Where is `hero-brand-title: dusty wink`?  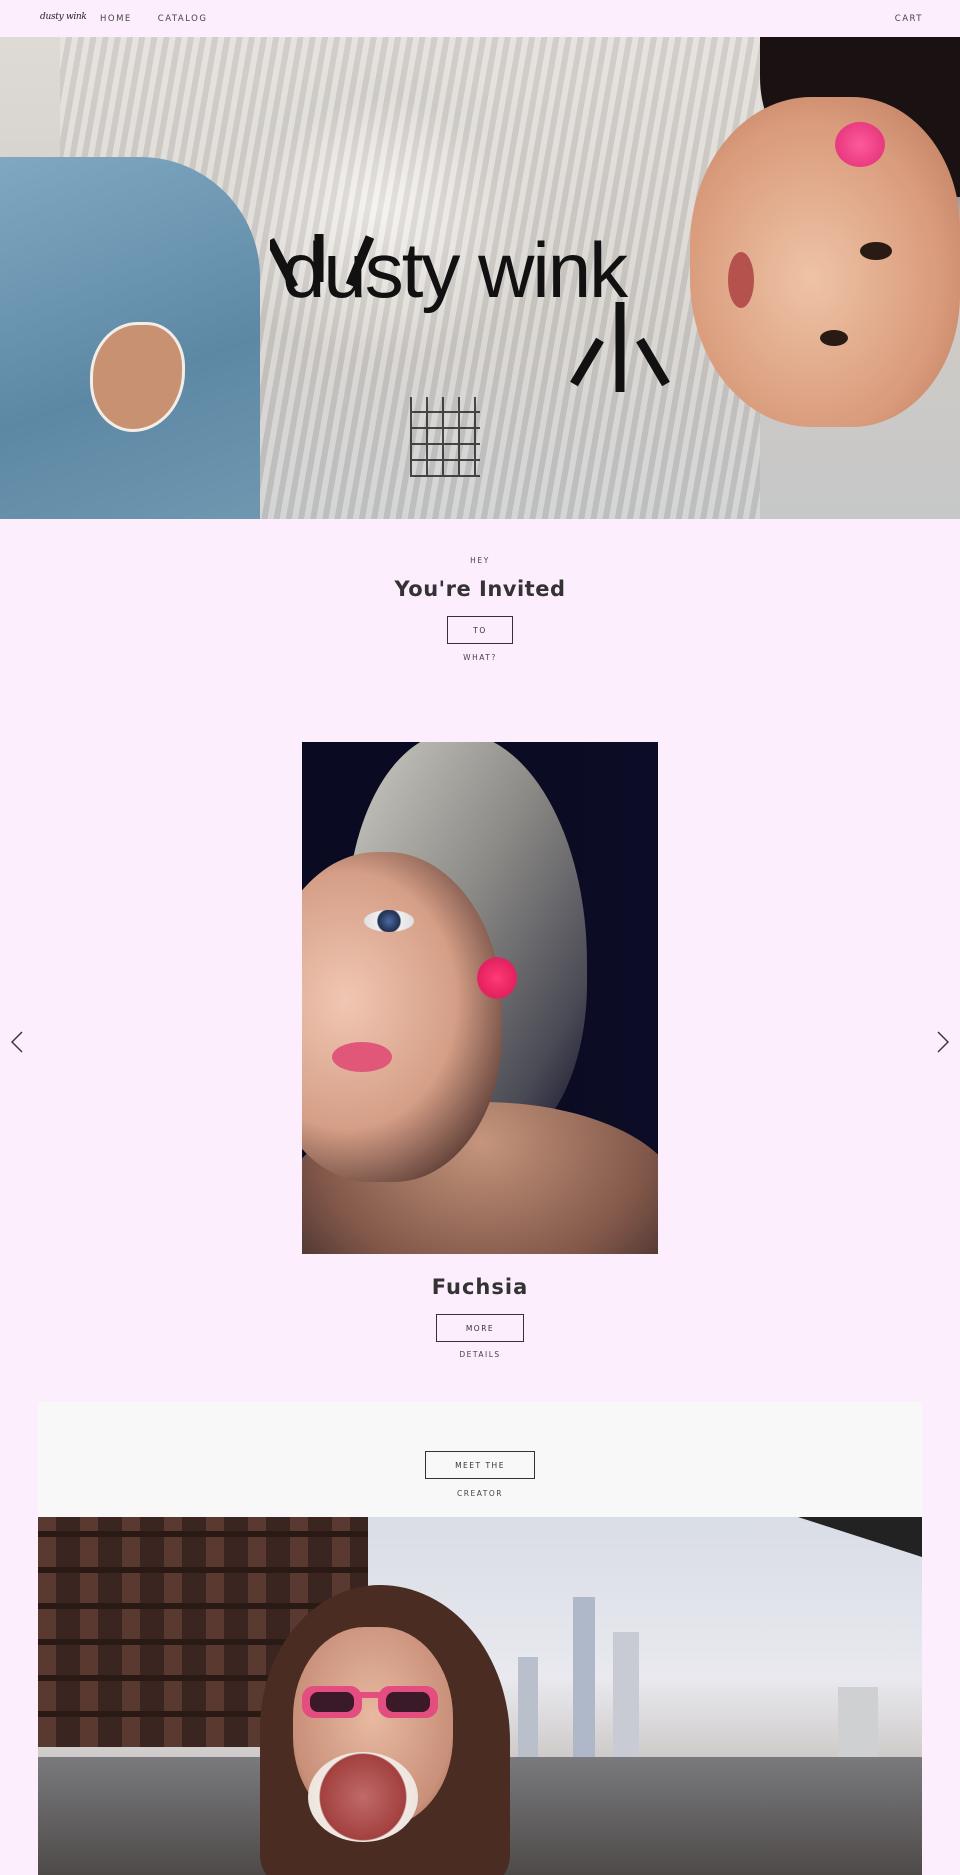 hero-brand-title: dusty wink is located at coordinates (455, 270).